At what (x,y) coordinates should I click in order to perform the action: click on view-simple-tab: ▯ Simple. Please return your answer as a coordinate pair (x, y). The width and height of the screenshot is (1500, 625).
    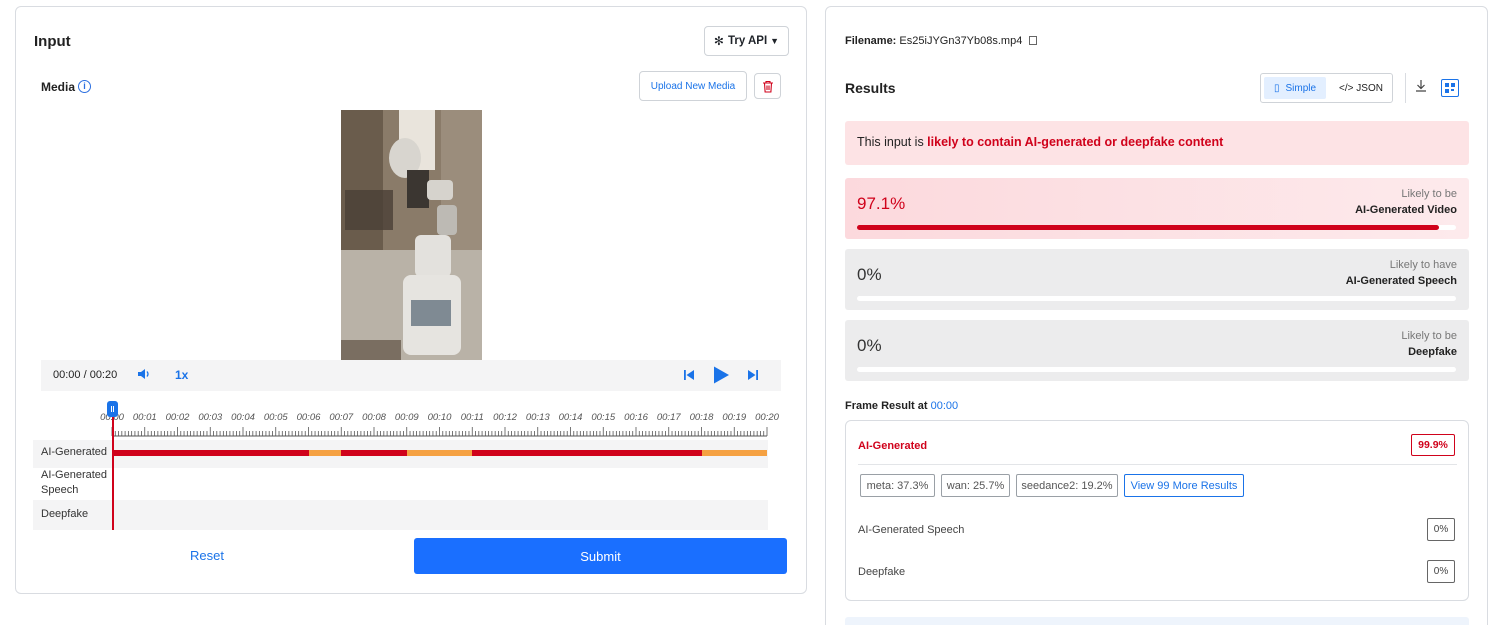
    Looking at the image, I should click on (1295, 88).